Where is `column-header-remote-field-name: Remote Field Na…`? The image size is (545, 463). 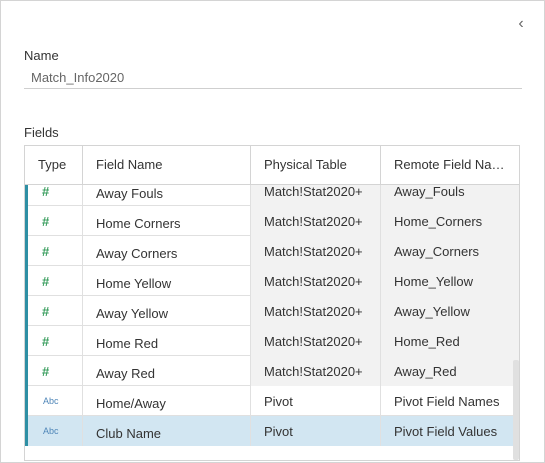
column-header-remote-field-name: Remote Field Na… is located at coordinates (450, 165).